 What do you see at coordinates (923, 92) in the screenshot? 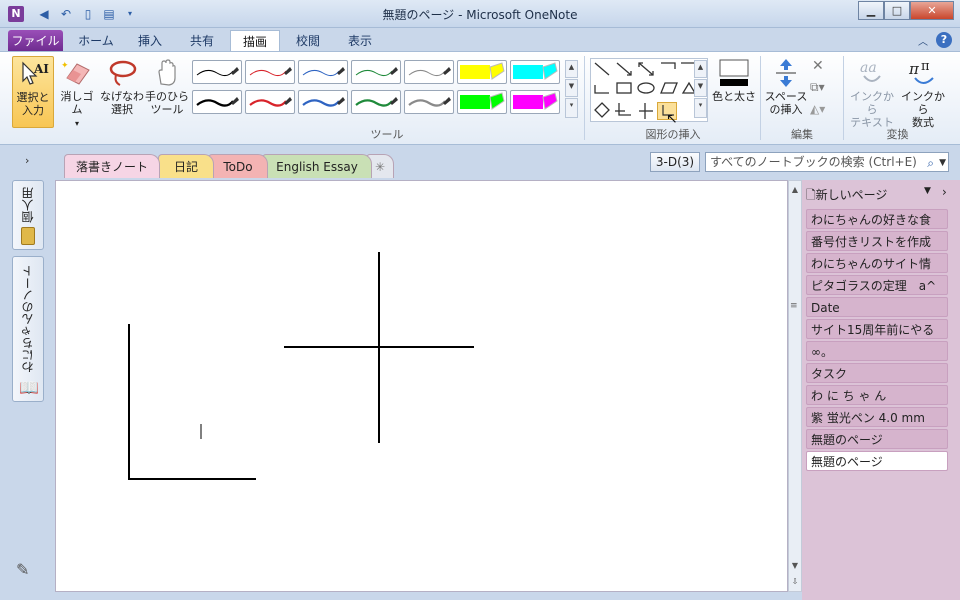
I see `ink-to-math-button: π π インクから 数式` at bounding box center [923, 92].